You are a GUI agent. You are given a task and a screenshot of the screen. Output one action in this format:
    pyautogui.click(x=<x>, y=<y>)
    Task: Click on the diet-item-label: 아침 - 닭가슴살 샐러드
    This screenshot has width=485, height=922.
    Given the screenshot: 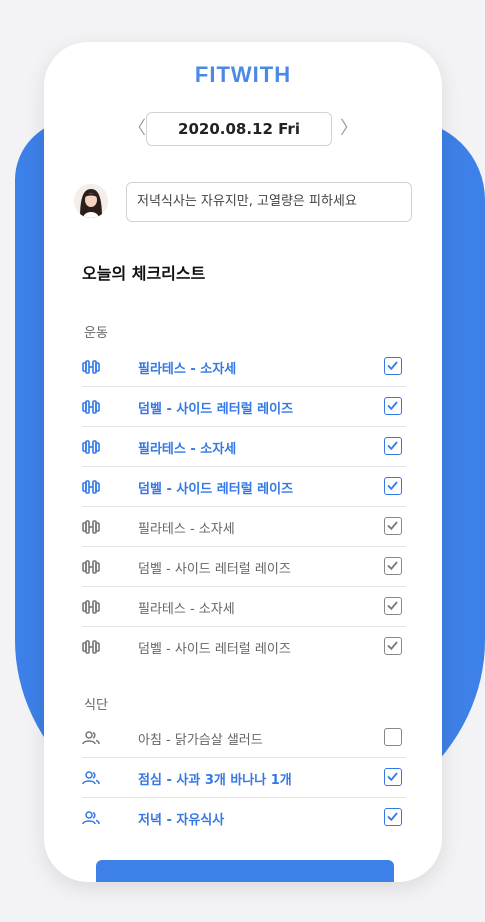 What is the action you would take?
    pyautogui.click(x=200, y=740)
    